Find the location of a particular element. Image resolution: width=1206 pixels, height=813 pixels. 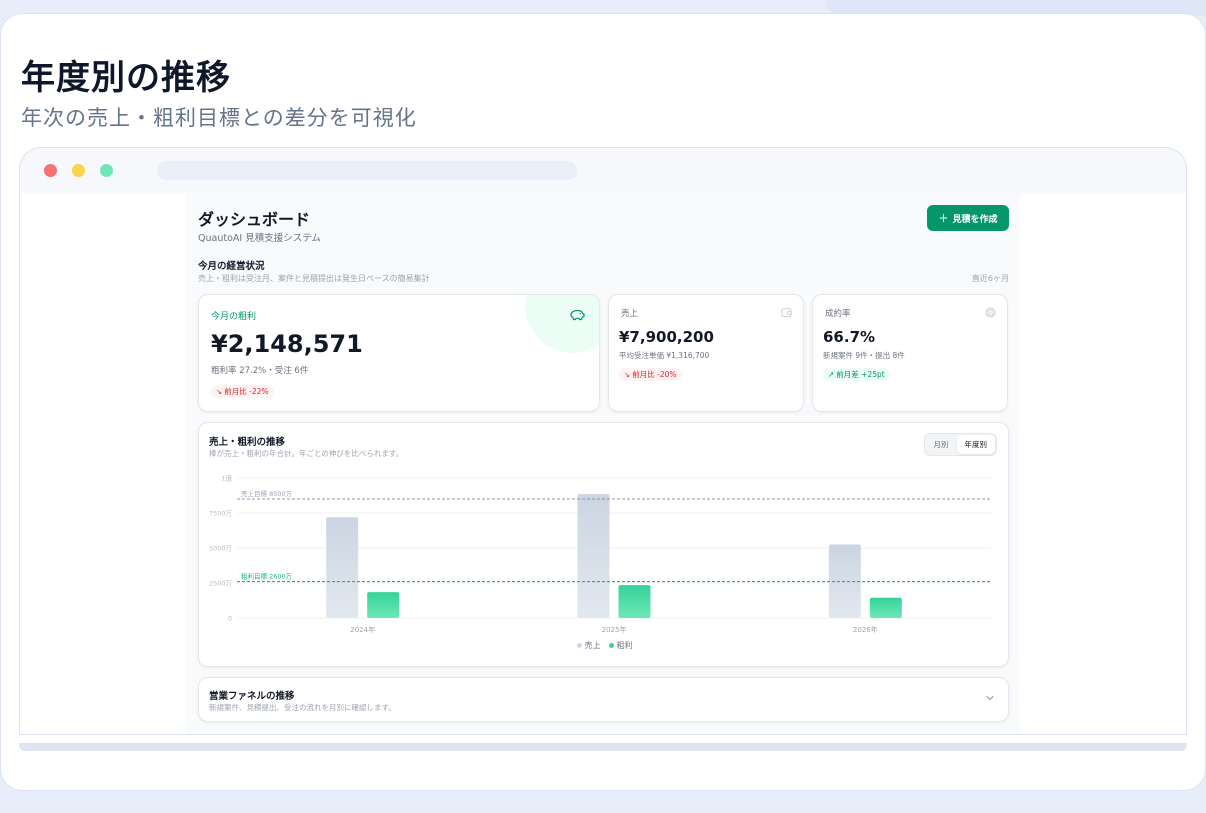

kpi-detail: 粗利率 27.2%・受注 6件 is located at coordinates (260, 371).